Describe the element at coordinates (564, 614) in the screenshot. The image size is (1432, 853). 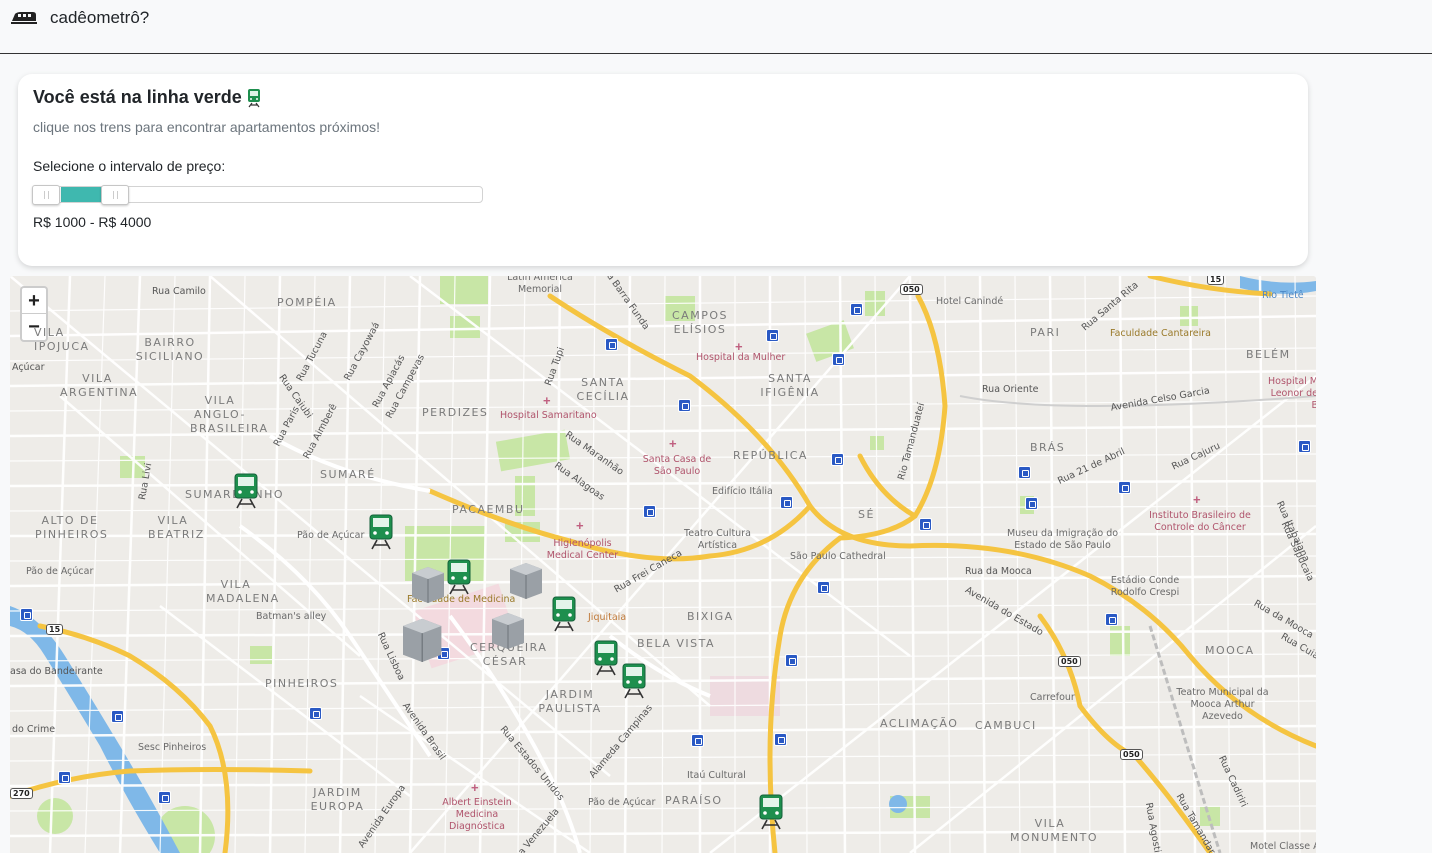
I see `train-station-consolacao` at that location.